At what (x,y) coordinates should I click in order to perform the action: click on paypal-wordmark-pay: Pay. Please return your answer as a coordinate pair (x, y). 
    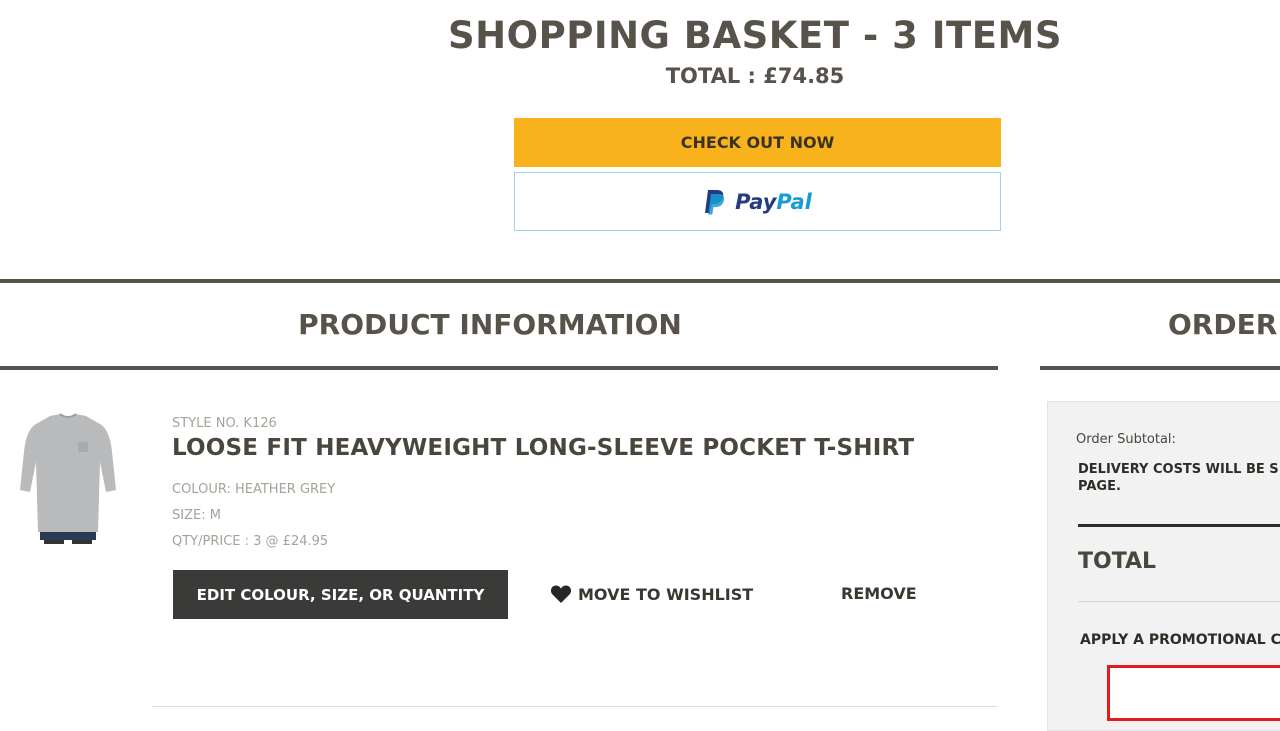
    Looking at the image, I should click on (756, 201).